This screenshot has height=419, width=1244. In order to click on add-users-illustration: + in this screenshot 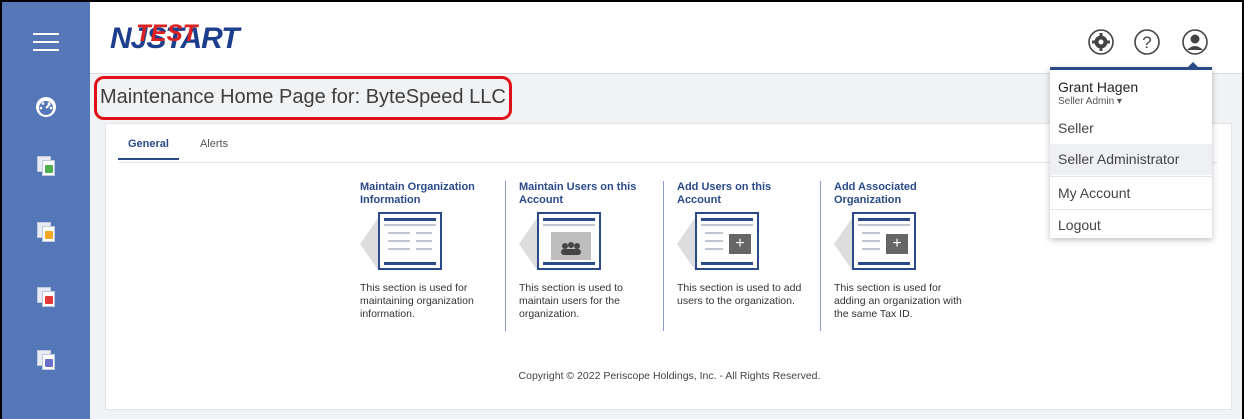, I will do `click(747, 244)`.